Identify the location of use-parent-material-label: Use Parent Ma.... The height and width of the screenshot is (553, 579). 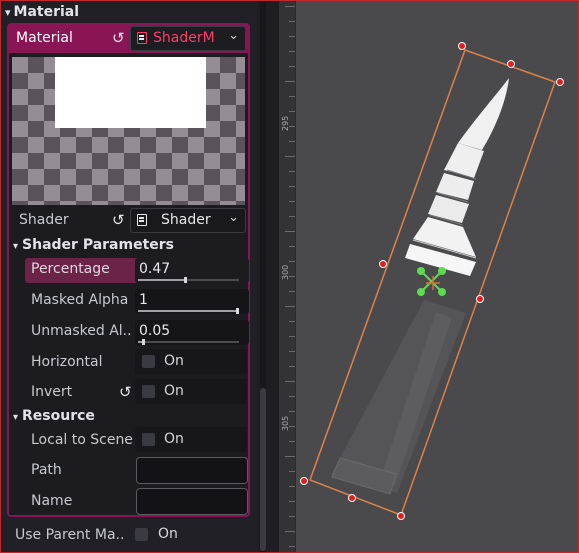
(69, 535).